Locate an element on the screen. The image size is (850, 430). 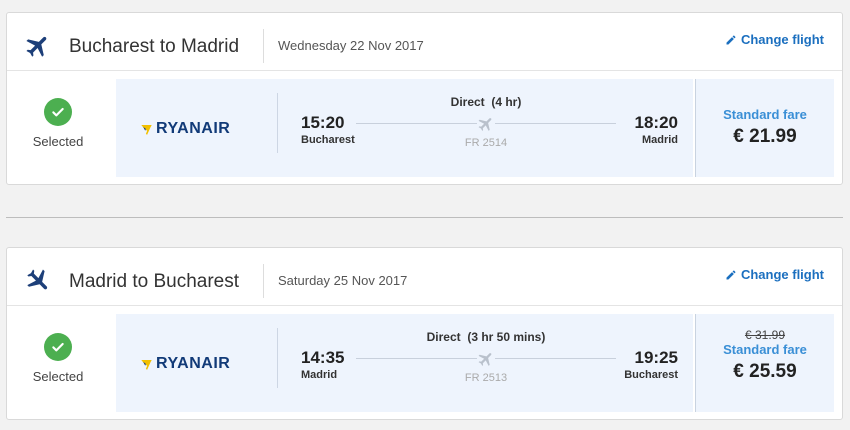
fare-box: € 31.99 Standard fare € 25.59 is located at coordinates (764, 363).